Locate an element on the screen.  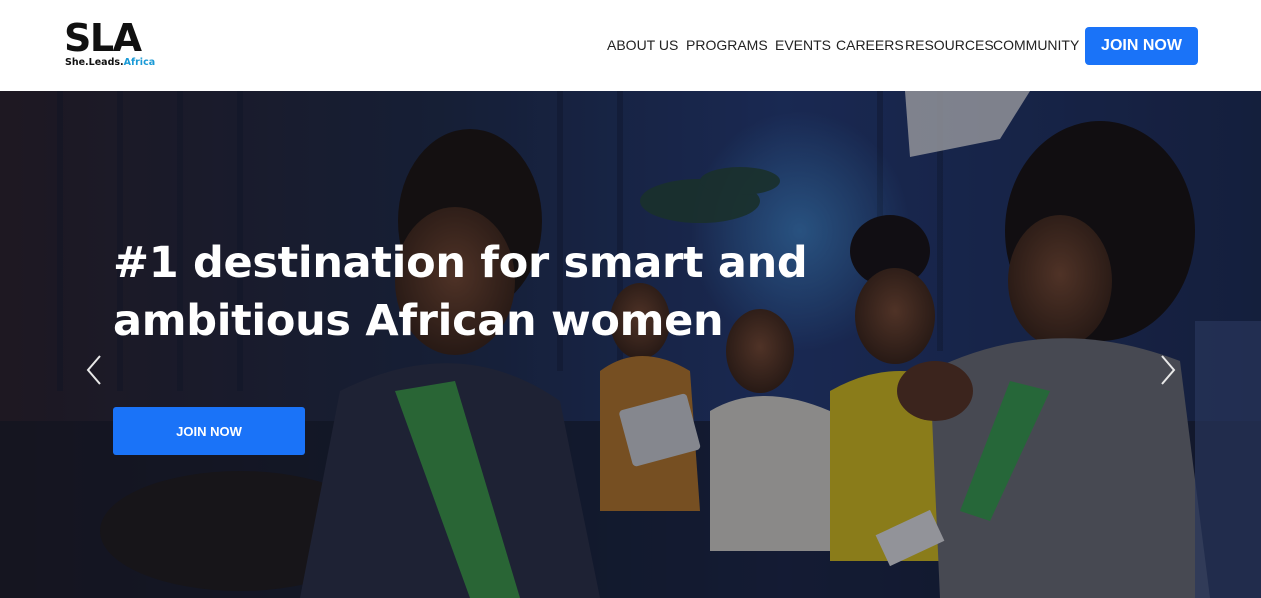
logo: SLA She.Leads.Africa is located at coordinates (114, 44).